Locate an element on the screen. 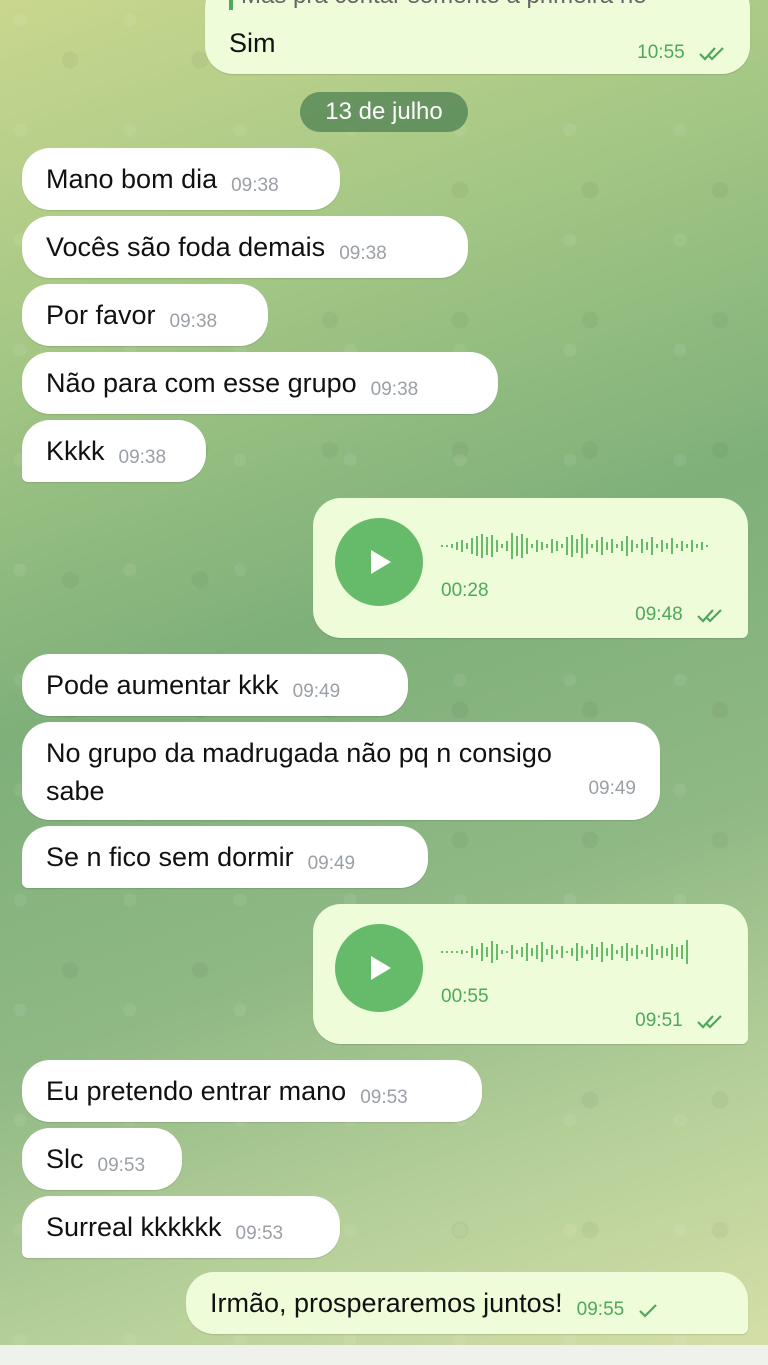 The height and width of the screenshot is (1365, 768). incoming-message: Se n fico sem dormir 09:49 is located at coordinates (225, 857).